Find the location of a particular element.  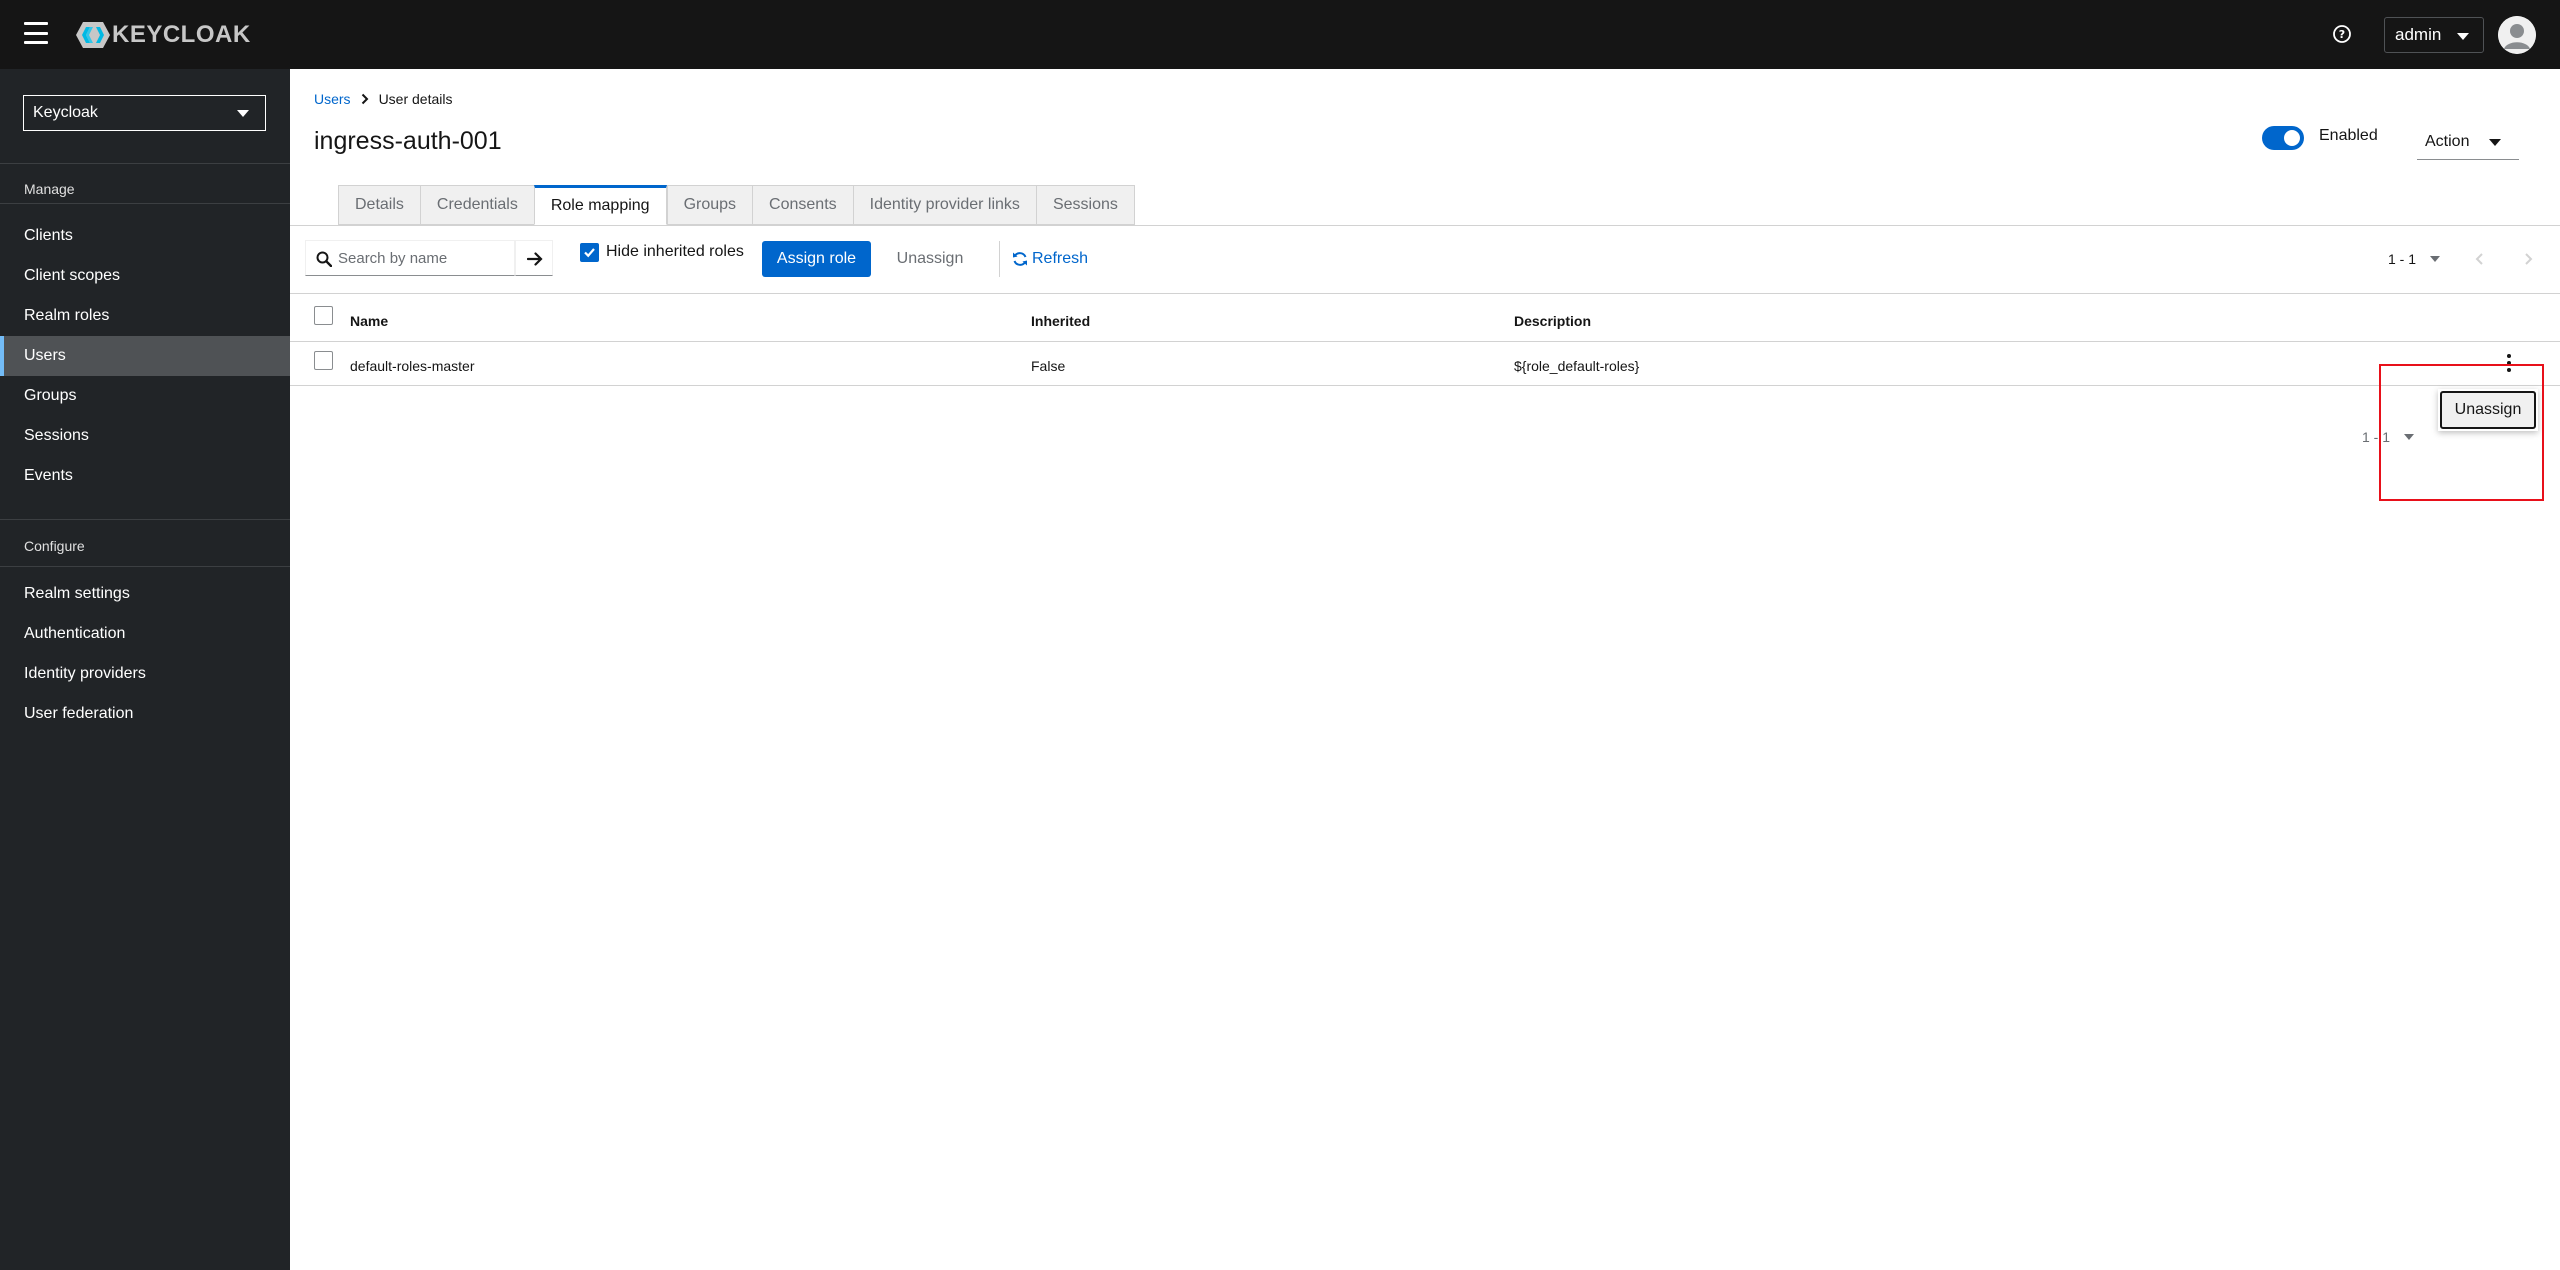

row-select-checkbox is located at coordinates (323, 360).